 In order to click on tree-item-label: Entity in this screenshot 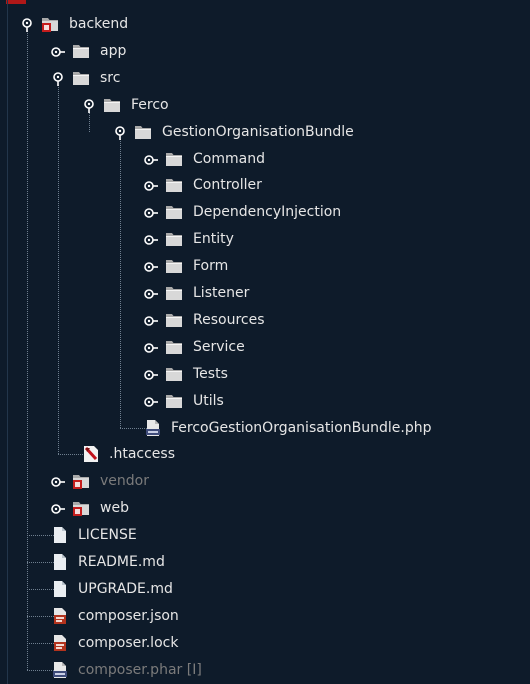, I will do `click(213, 239)`.